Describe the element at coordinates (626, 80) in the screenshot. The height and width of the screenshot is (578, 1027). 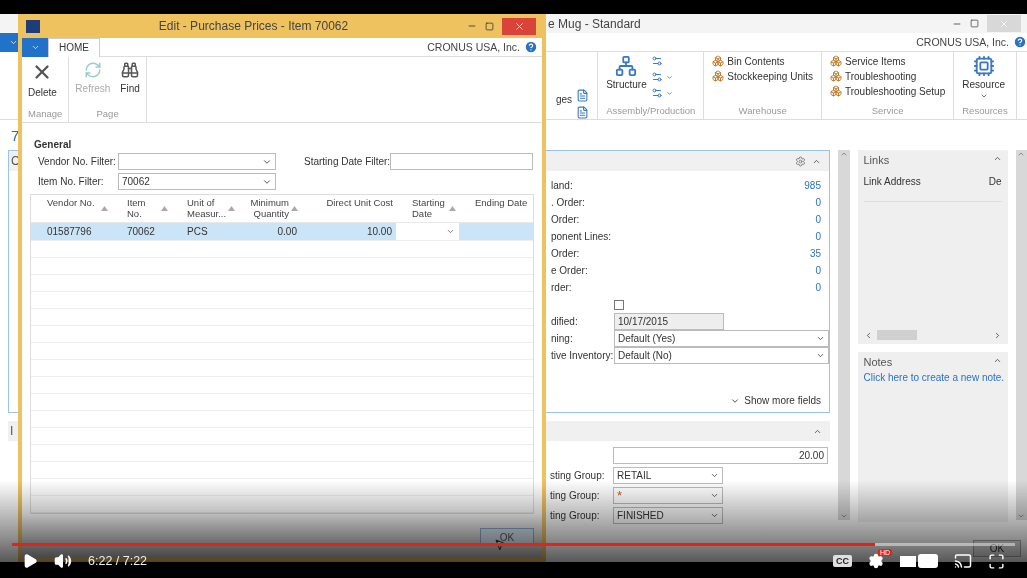
I see `ribbon-button: Structure` at that location.